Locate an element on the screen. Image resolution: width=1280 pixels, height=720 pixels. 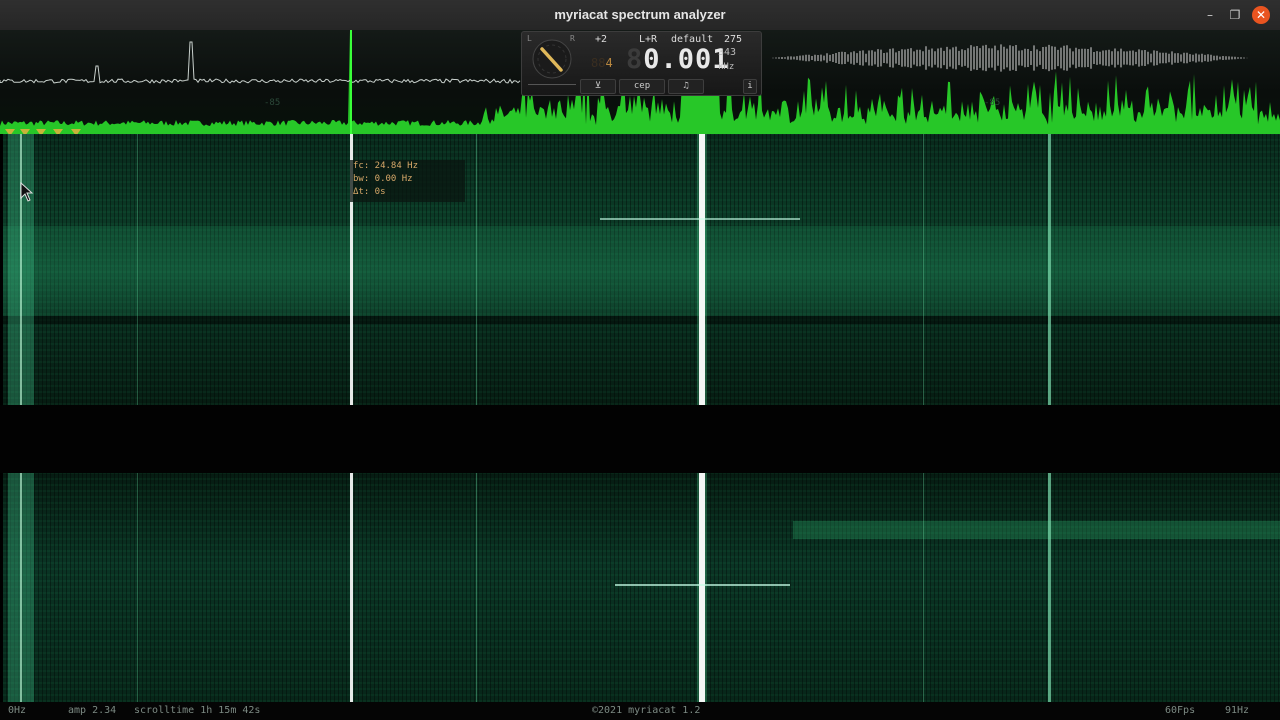
frequency-display-dim: 8 is located at coordinates (635, 59).